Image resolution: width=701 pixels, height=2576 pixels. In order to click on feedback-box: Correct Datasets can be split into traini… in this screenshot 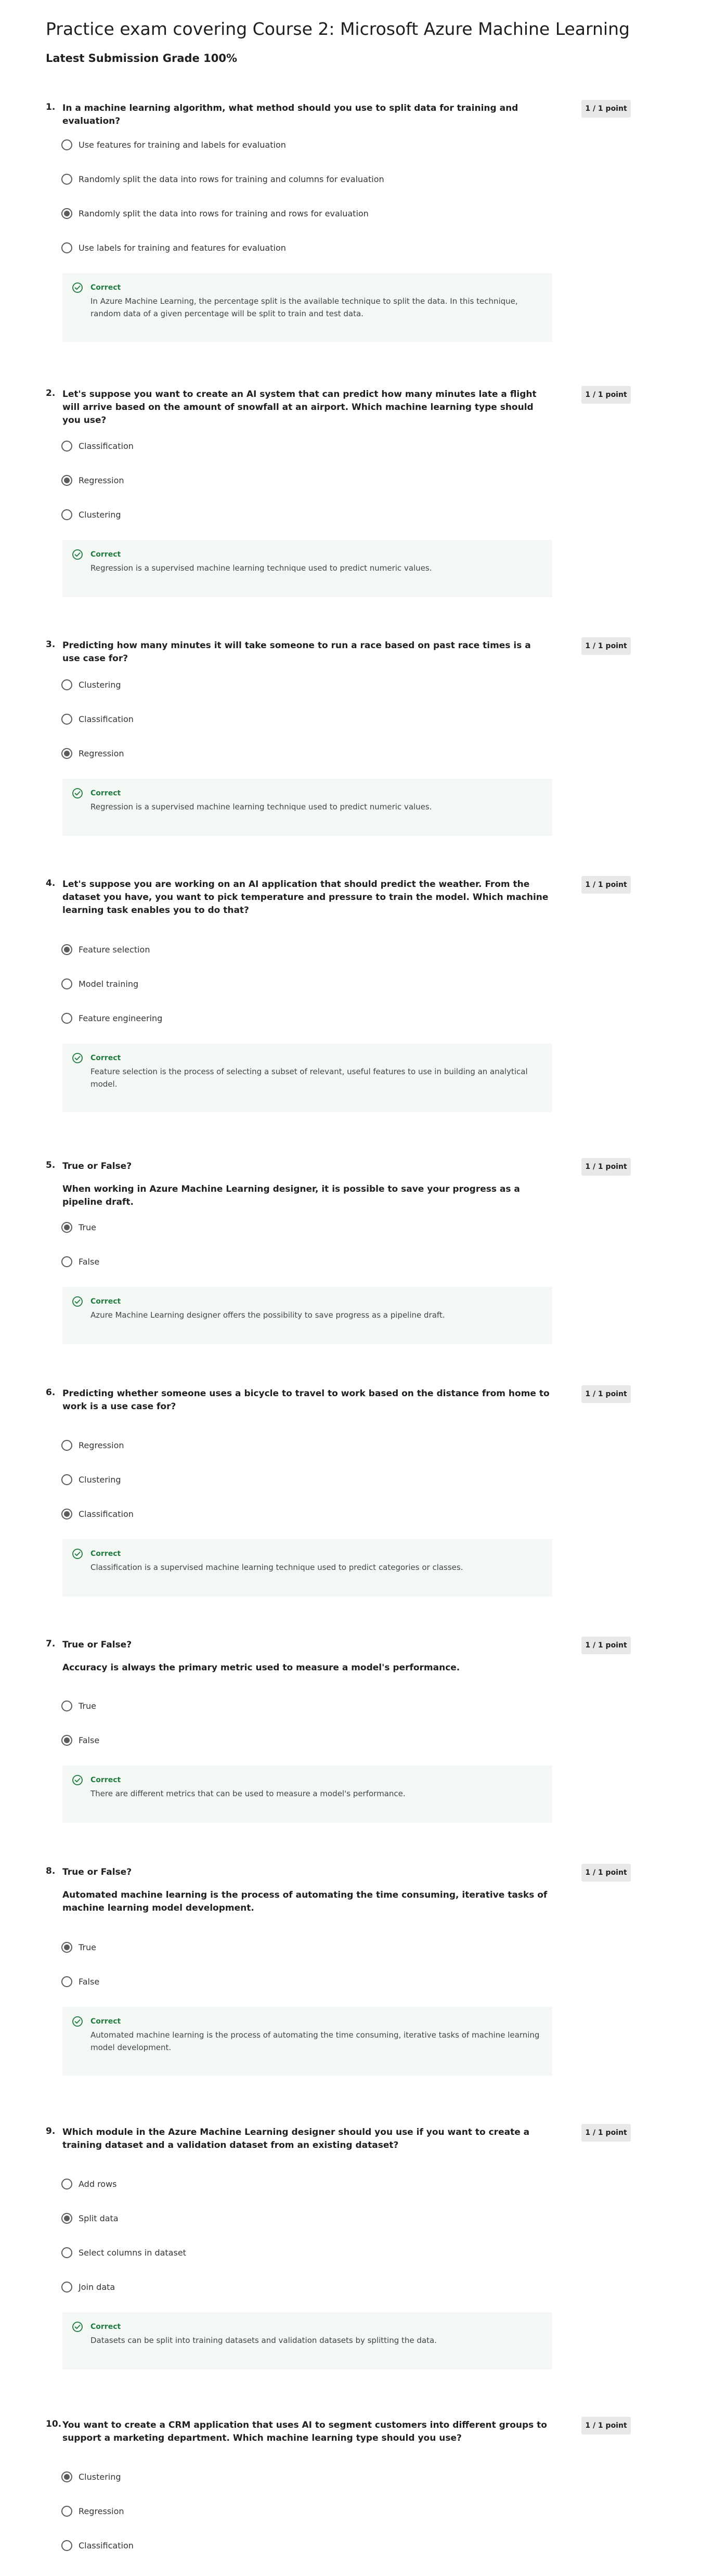, I will do `click(307, 2340)`.